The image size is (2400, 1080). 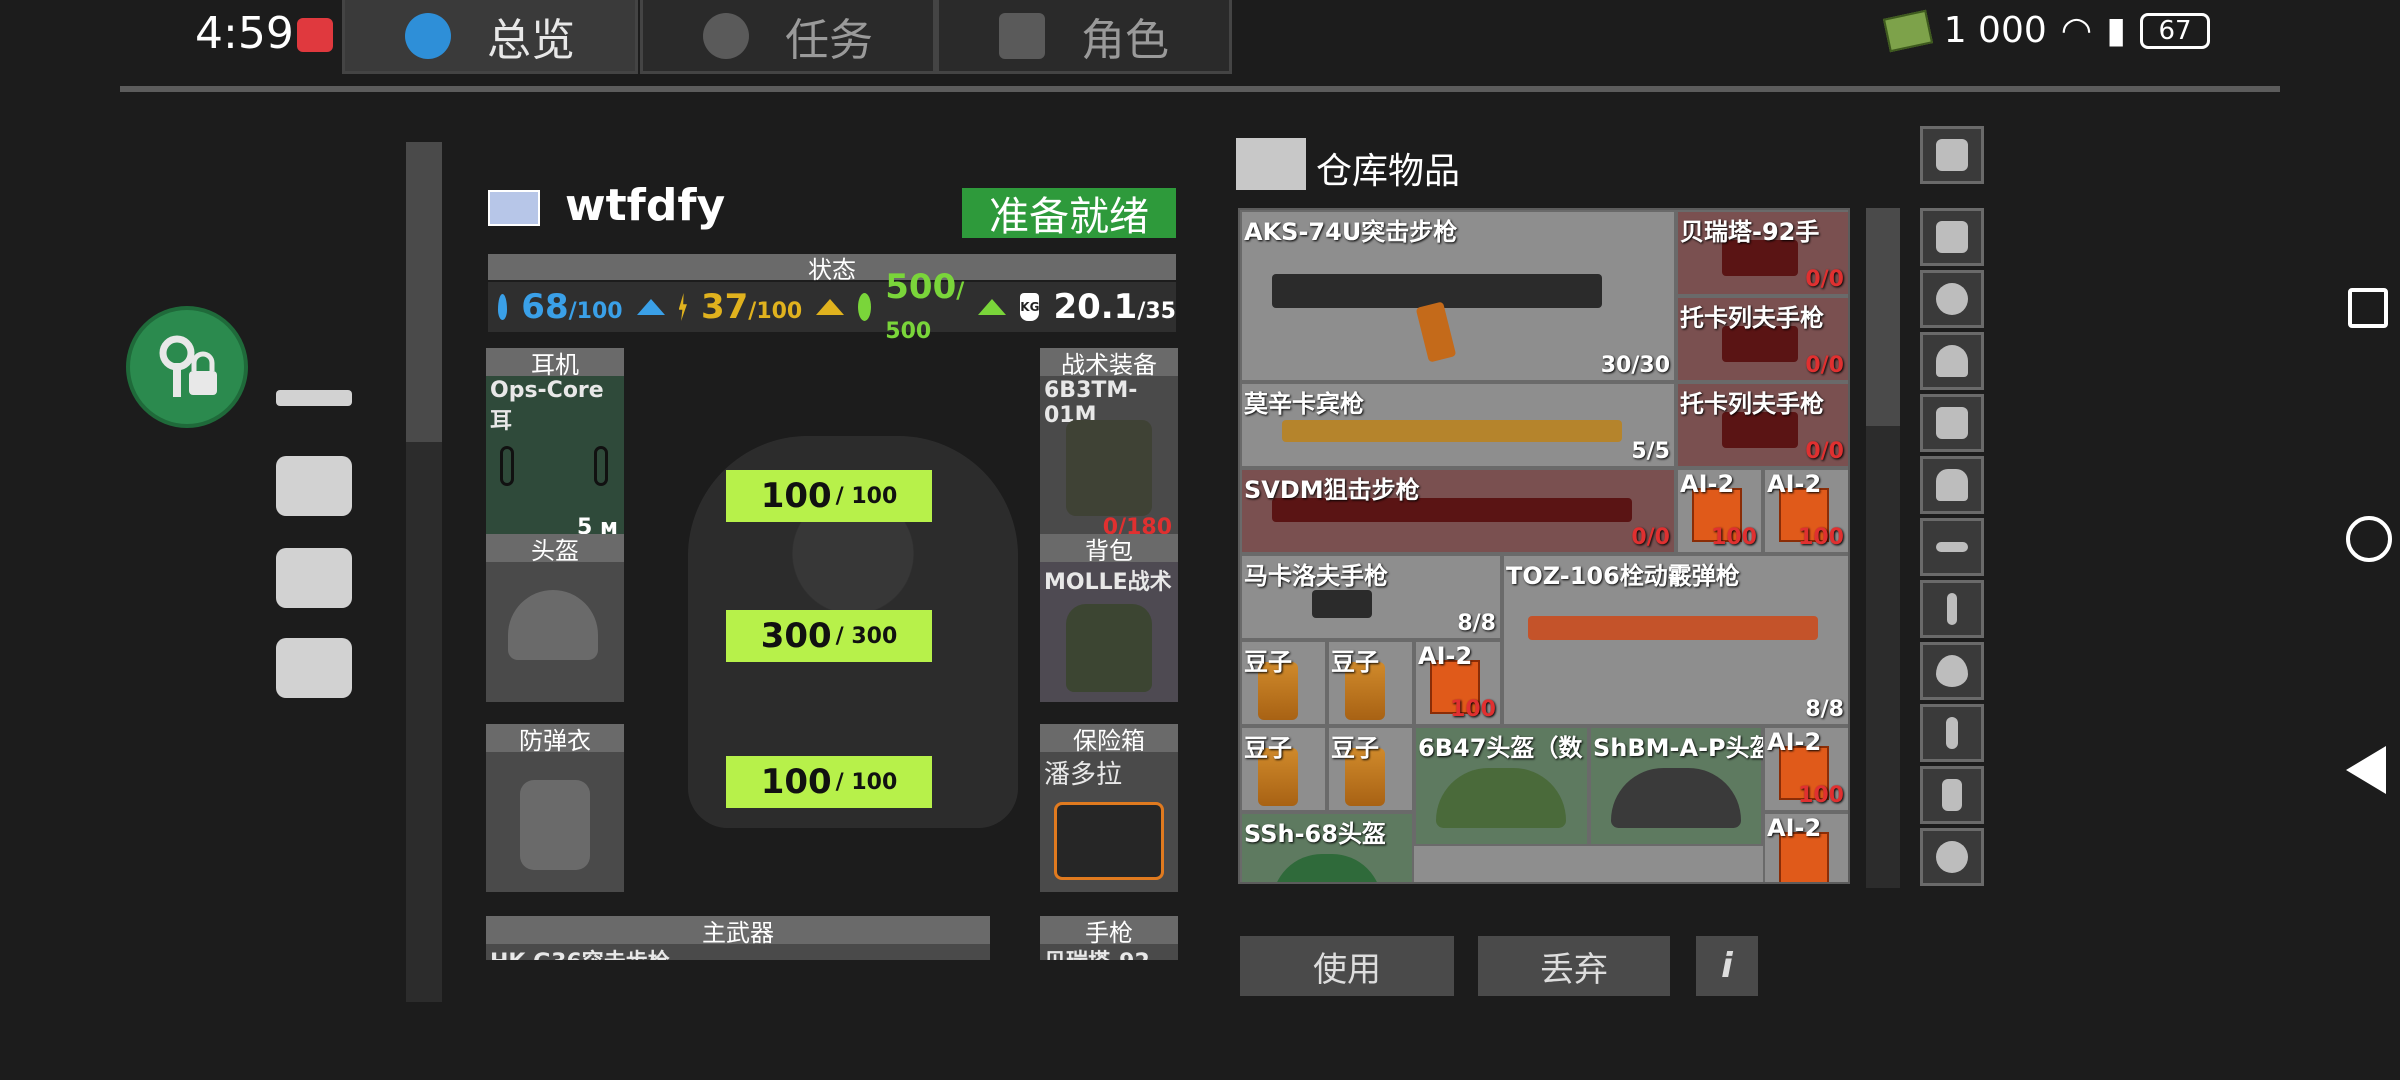 I want to click on back-button, so click(x=2366, y=770).